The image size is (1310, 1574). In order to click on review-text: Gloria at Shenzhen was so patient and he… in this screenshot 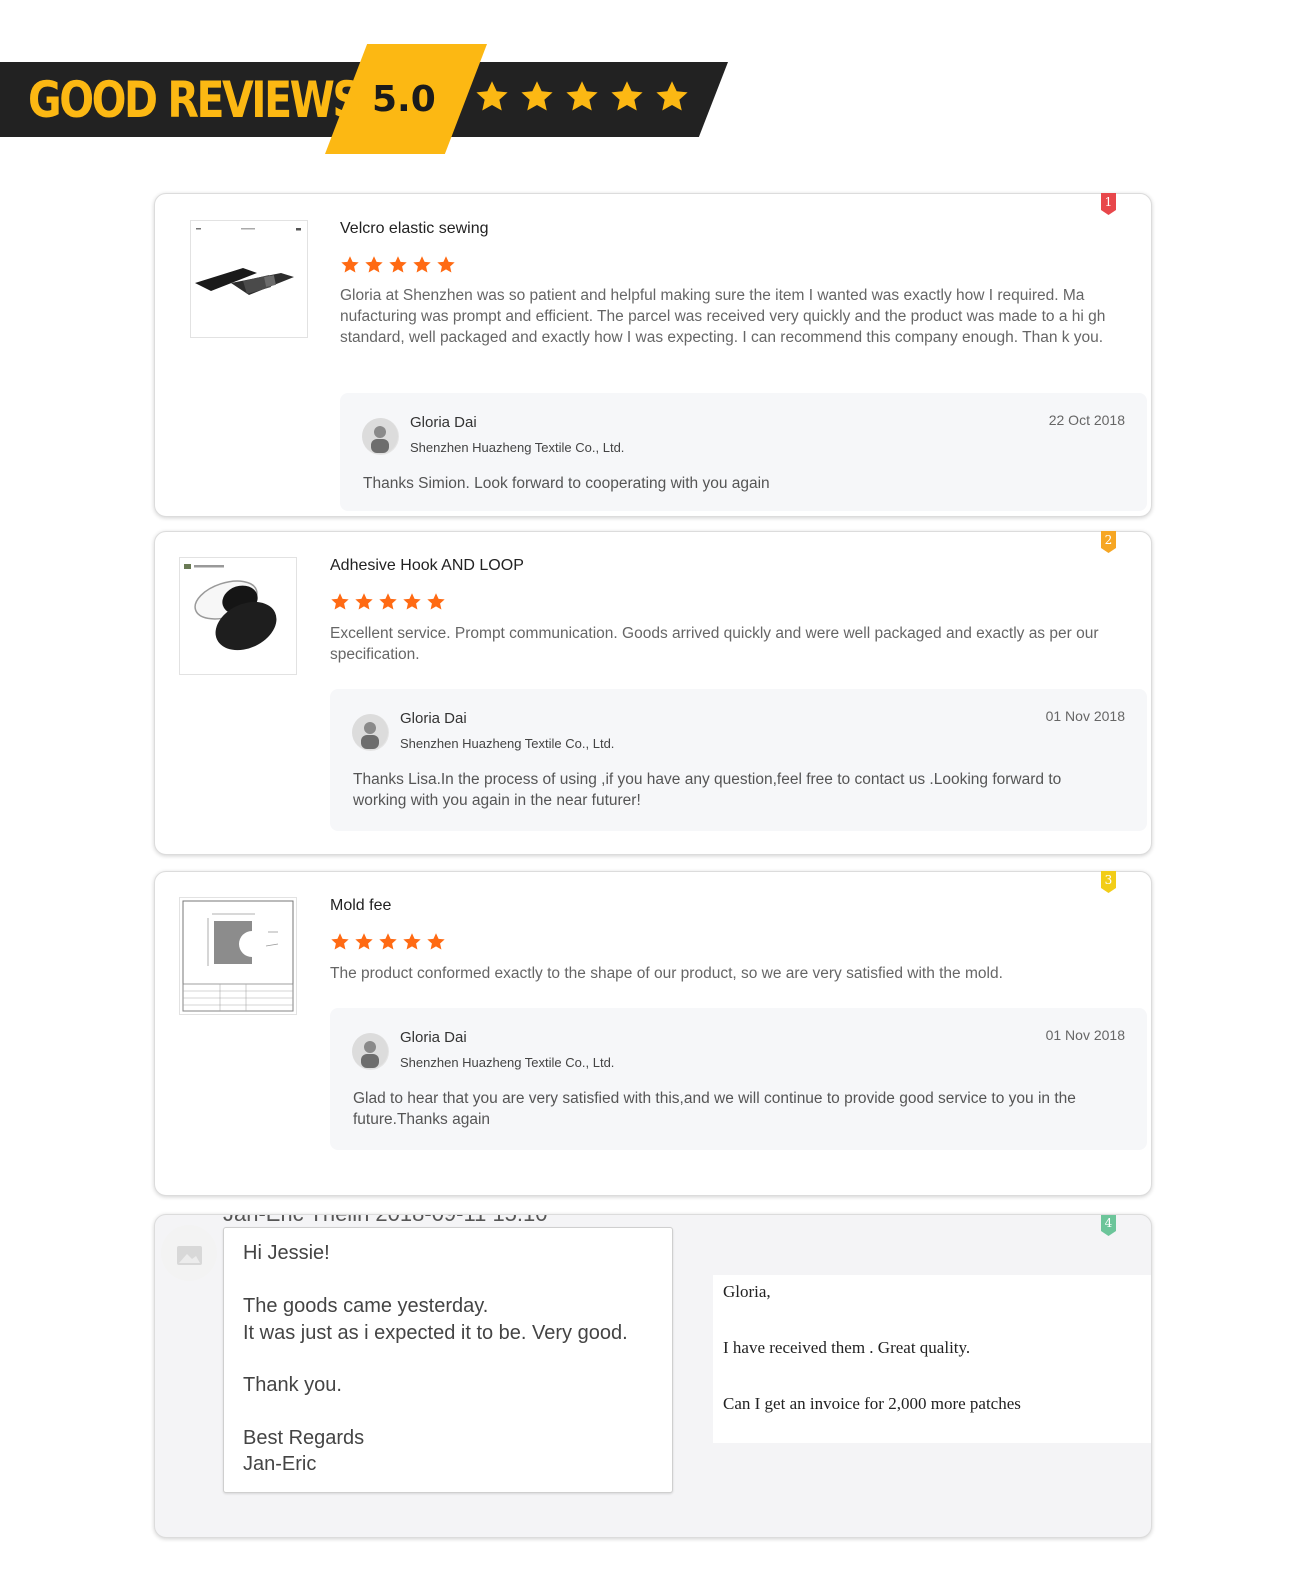, I will do `click(723, 316)`.